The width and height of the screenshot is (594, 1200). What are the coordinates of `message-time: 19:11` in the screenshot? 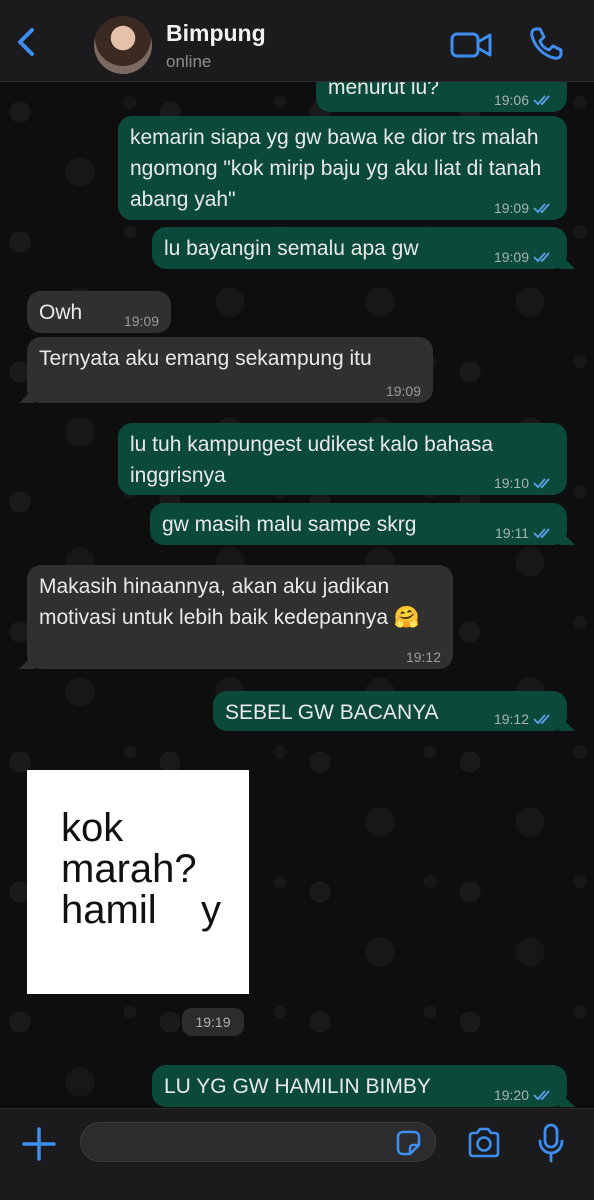 It's located at (512, 533).